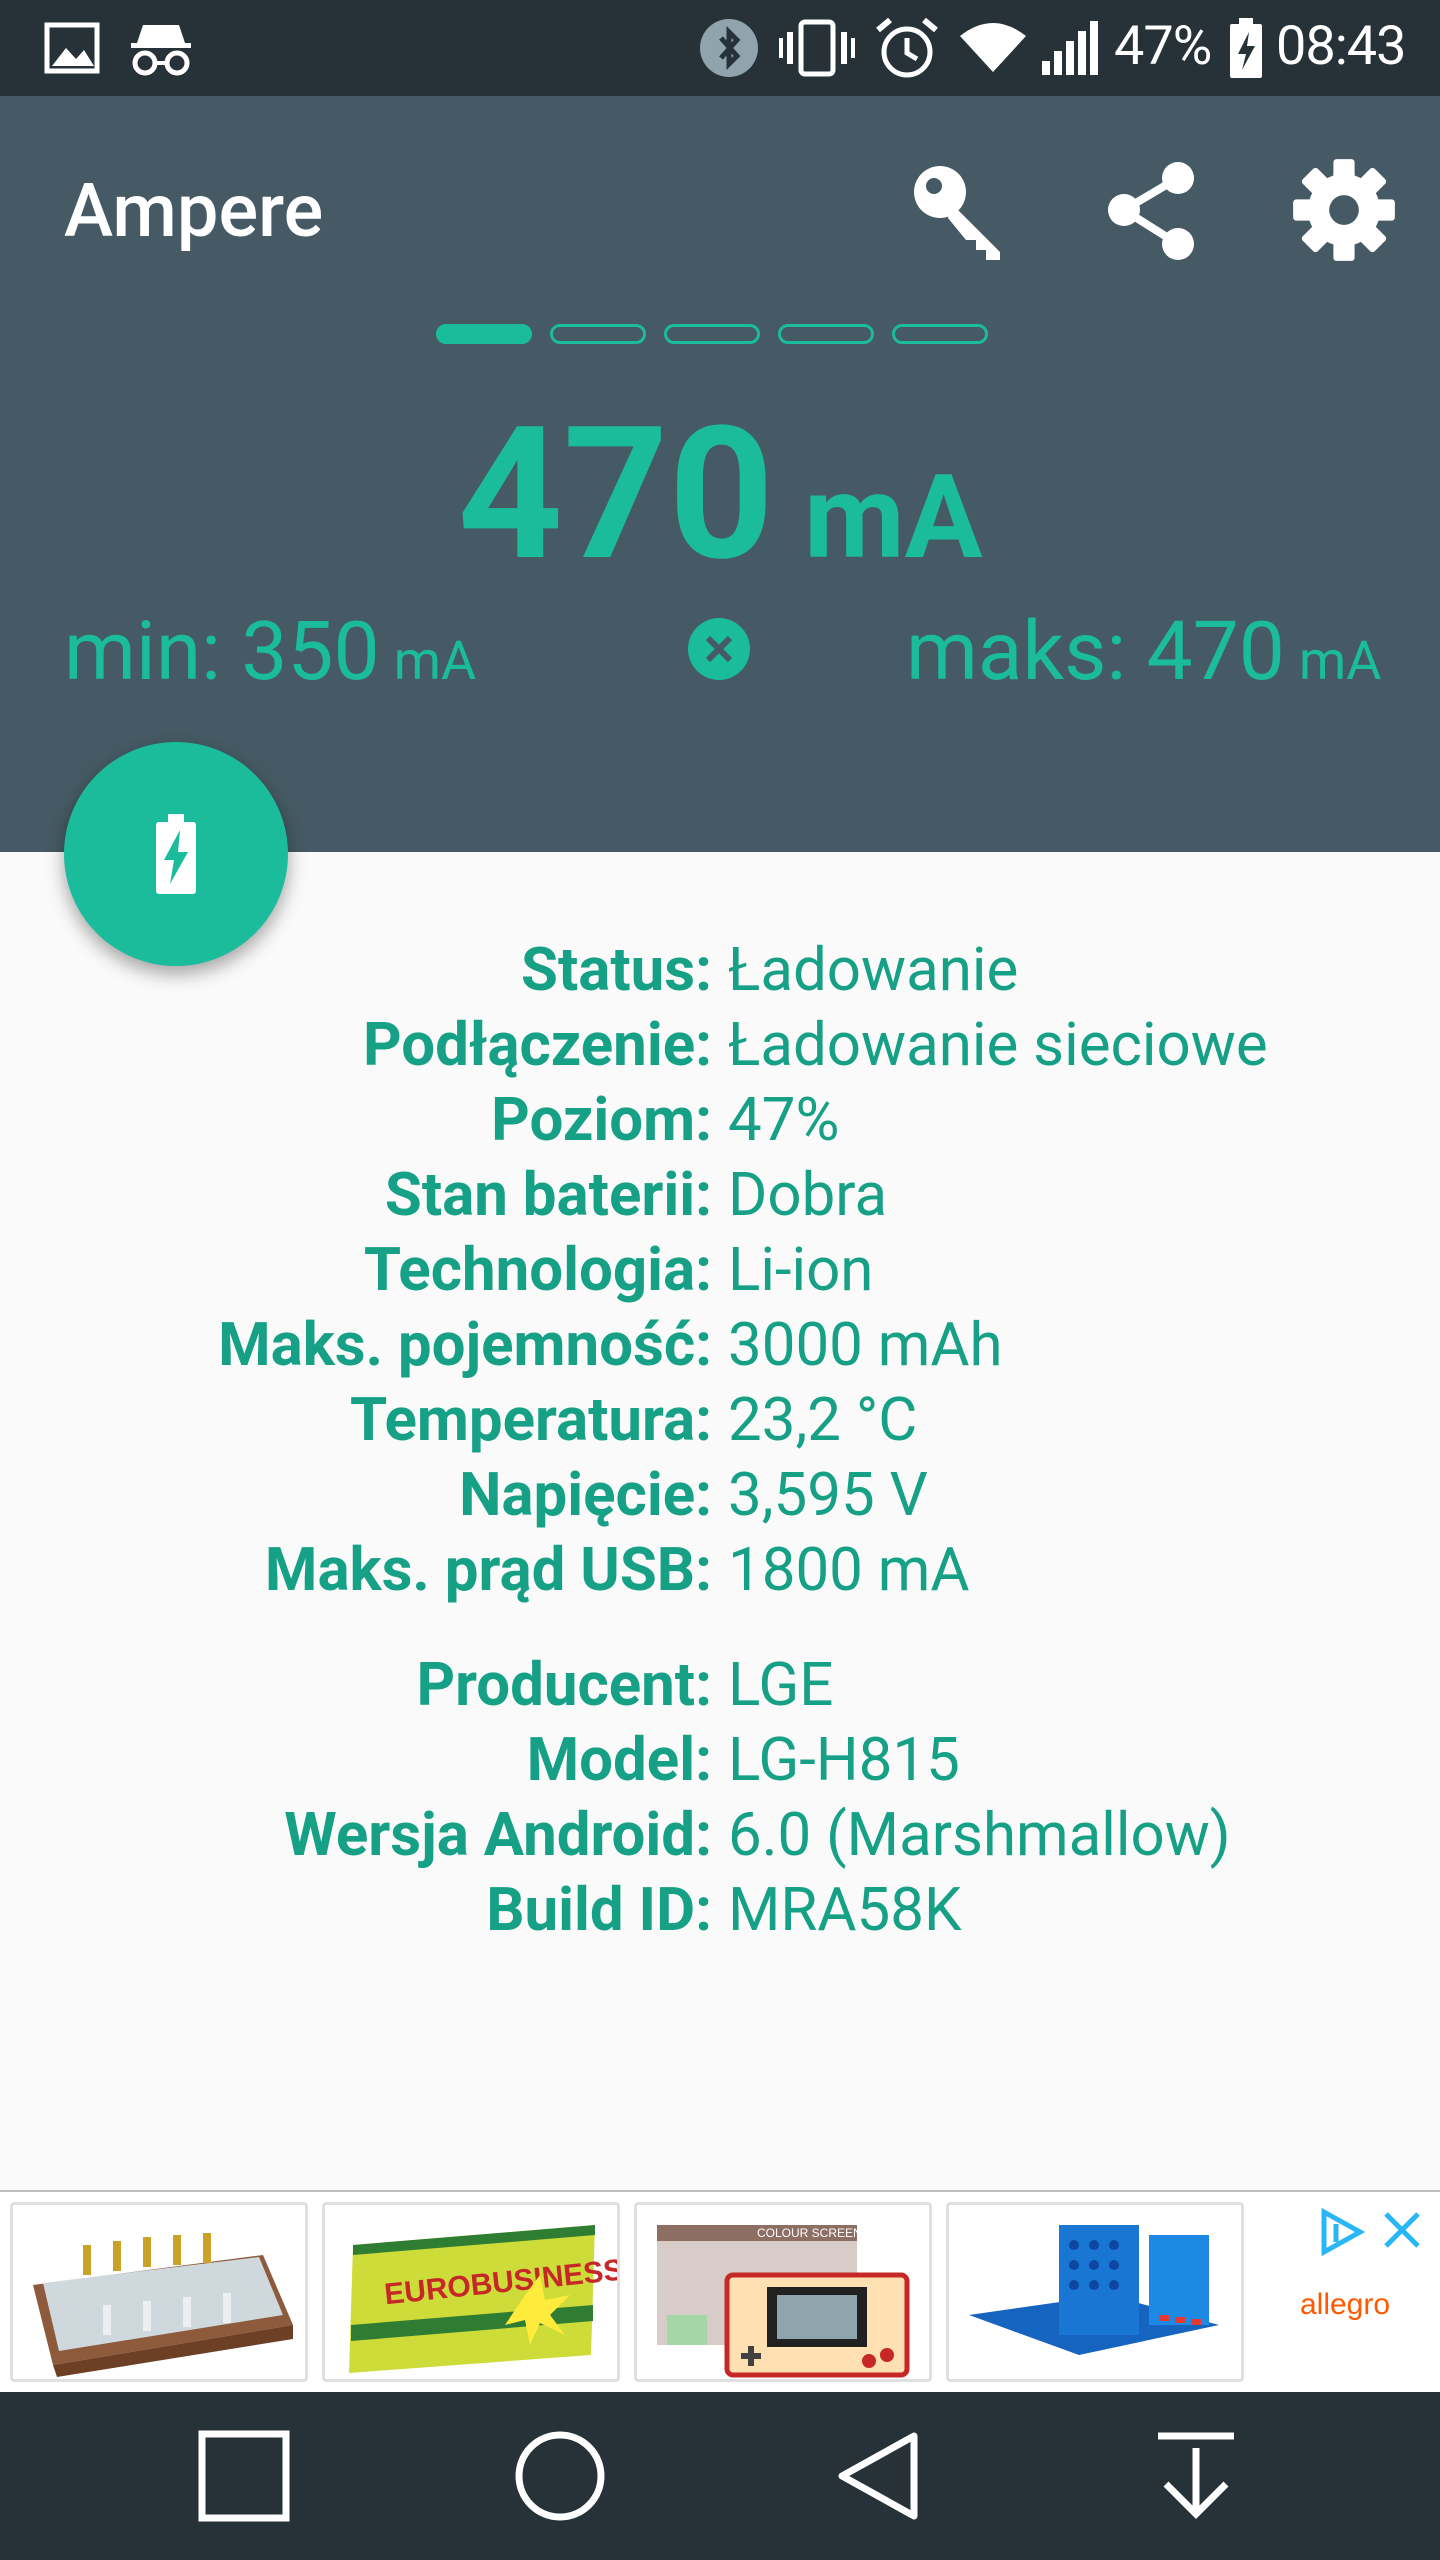  I want to click on ad-choices-icon, so click(1343, 2232).